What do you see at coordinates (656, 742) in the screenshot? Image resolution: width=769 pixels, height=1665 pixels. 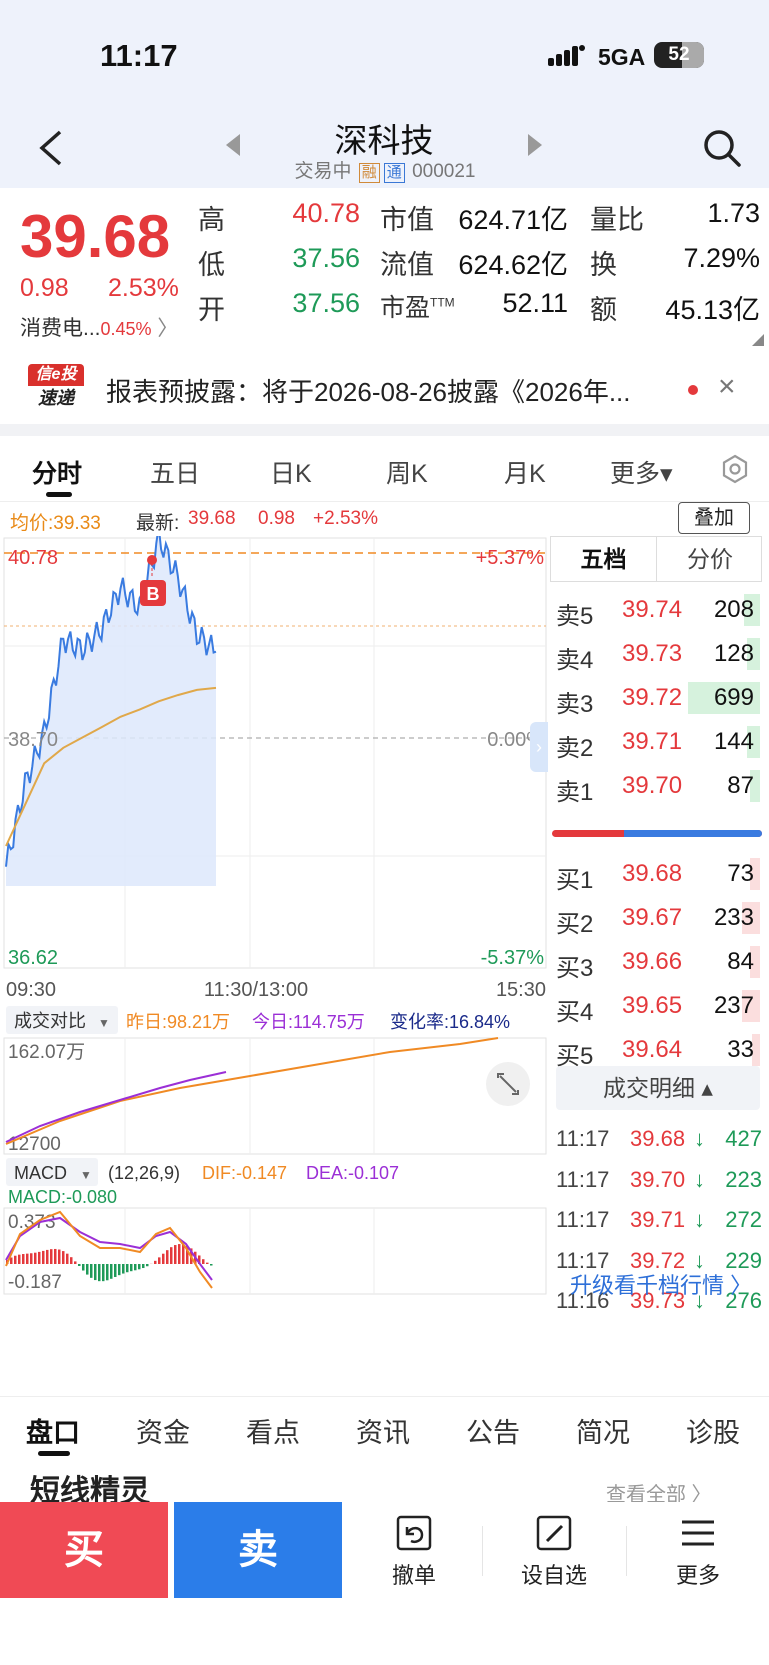 I see `ask-row: 卖2 39.71 144` at bounding box center [656, 742].